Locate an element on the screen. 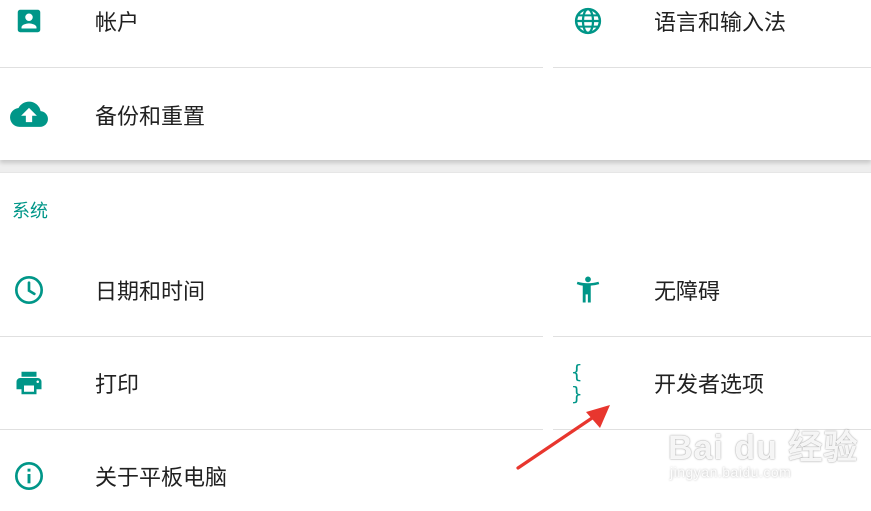 This screenshot has height=511, width=871. settings-item-label: 帐户 is located at coordinates (117, 23).